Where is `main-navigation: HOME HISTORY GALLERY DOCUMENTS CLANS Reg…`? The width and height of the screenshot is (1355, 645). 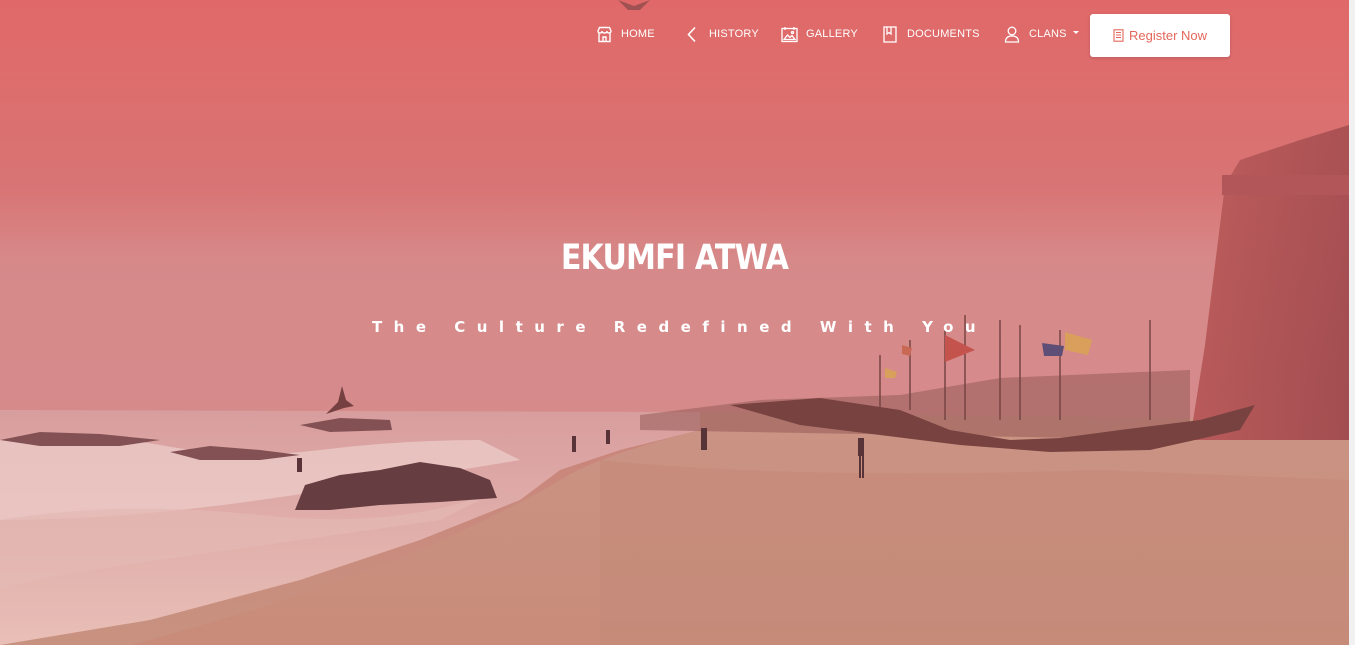
main-navigation: HOME HISTORY GALLERY DOCUMENTS CLANS Reg… is located at coordinates (674, 35).